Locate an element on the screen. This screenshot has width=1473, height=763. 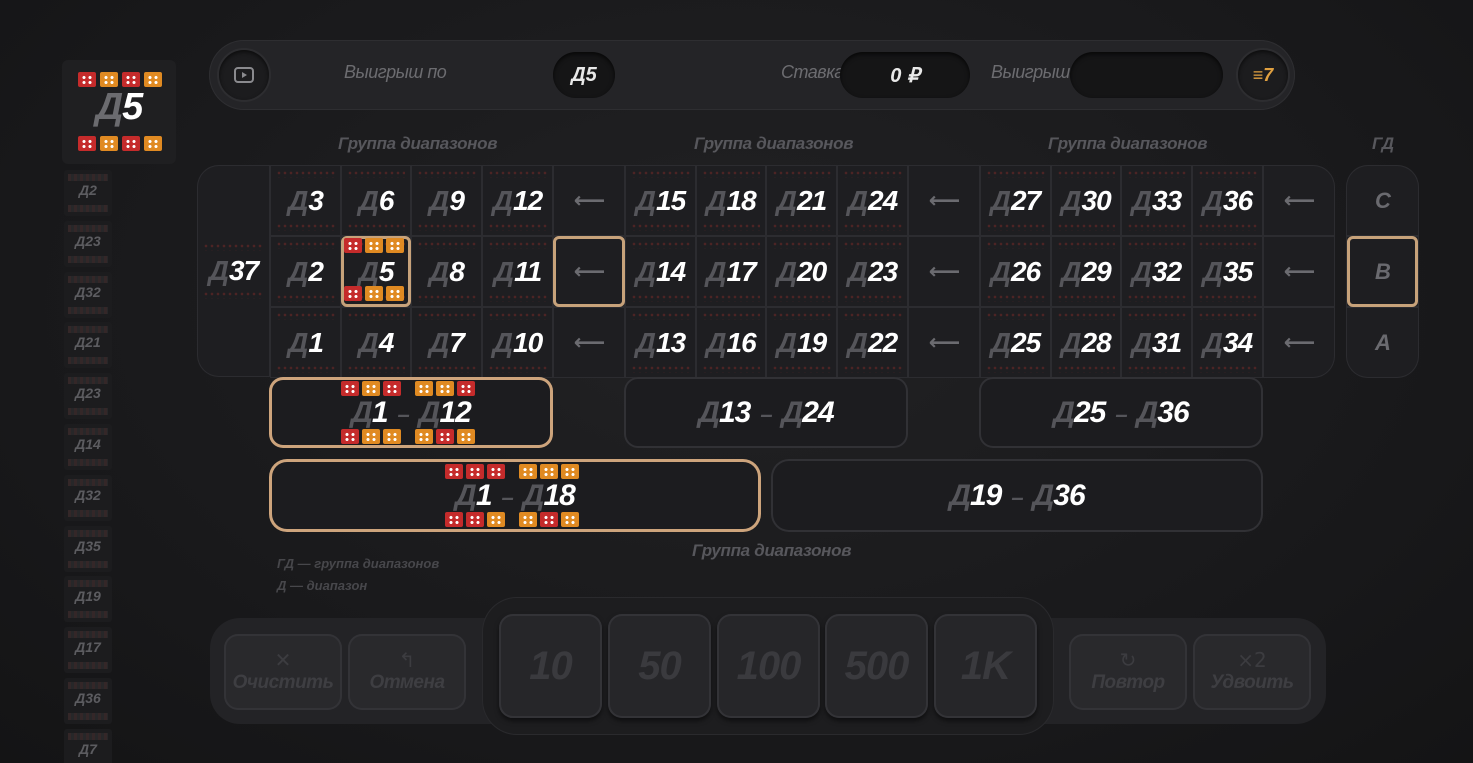
dozen-25-36: Д25– Д36 is located at coordinates (1121, 412).